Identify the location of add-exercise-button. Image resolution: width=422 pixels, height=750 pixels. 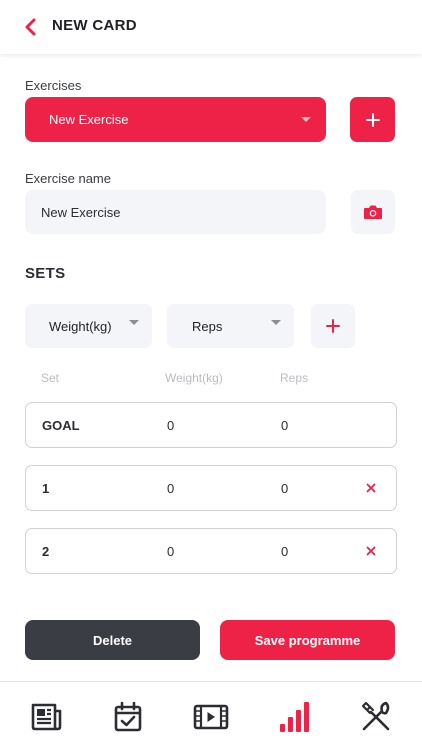
(372, 119).